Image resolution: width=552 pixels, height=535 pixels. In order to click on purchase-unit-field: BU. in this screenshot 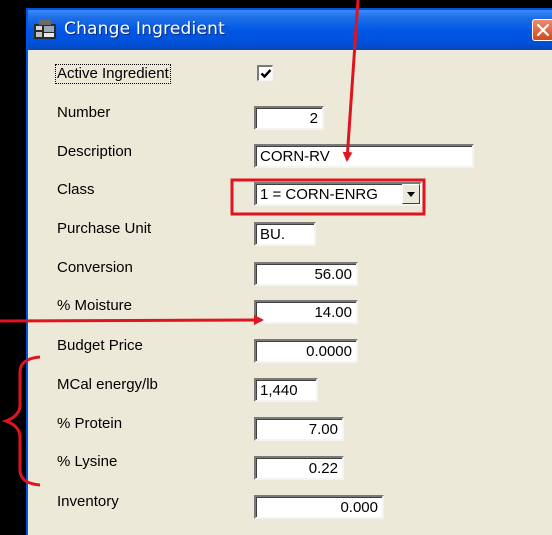, I will do `click(285, 234)`.